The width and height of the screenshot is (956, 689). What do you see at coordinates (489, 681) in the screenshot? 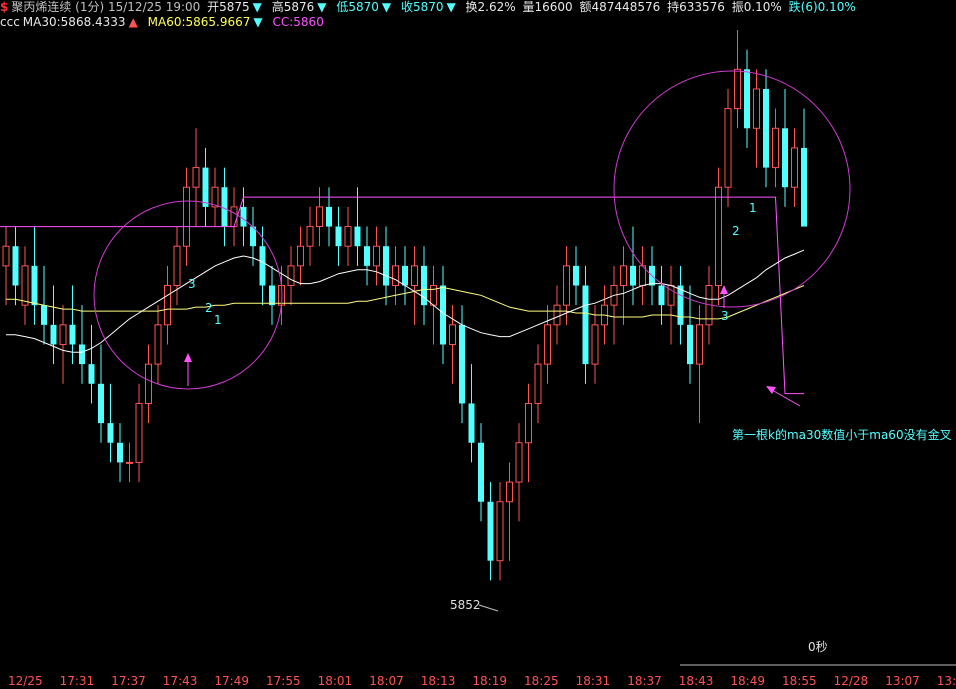
I see `x-tick-label: 18:19` at bounding box center [489, 681].